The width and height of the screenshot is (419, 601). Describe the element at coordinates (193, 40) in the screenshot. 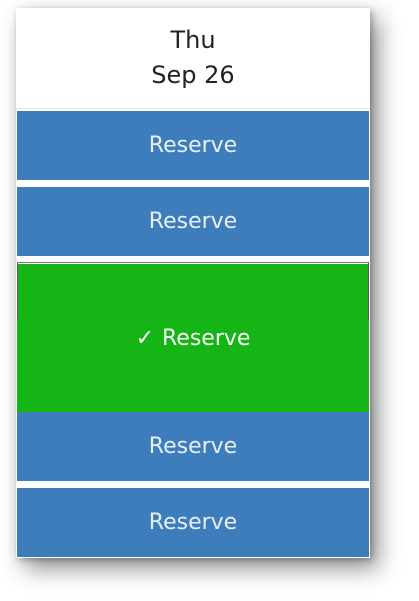

I see `weekday-label: Thu` at that location.